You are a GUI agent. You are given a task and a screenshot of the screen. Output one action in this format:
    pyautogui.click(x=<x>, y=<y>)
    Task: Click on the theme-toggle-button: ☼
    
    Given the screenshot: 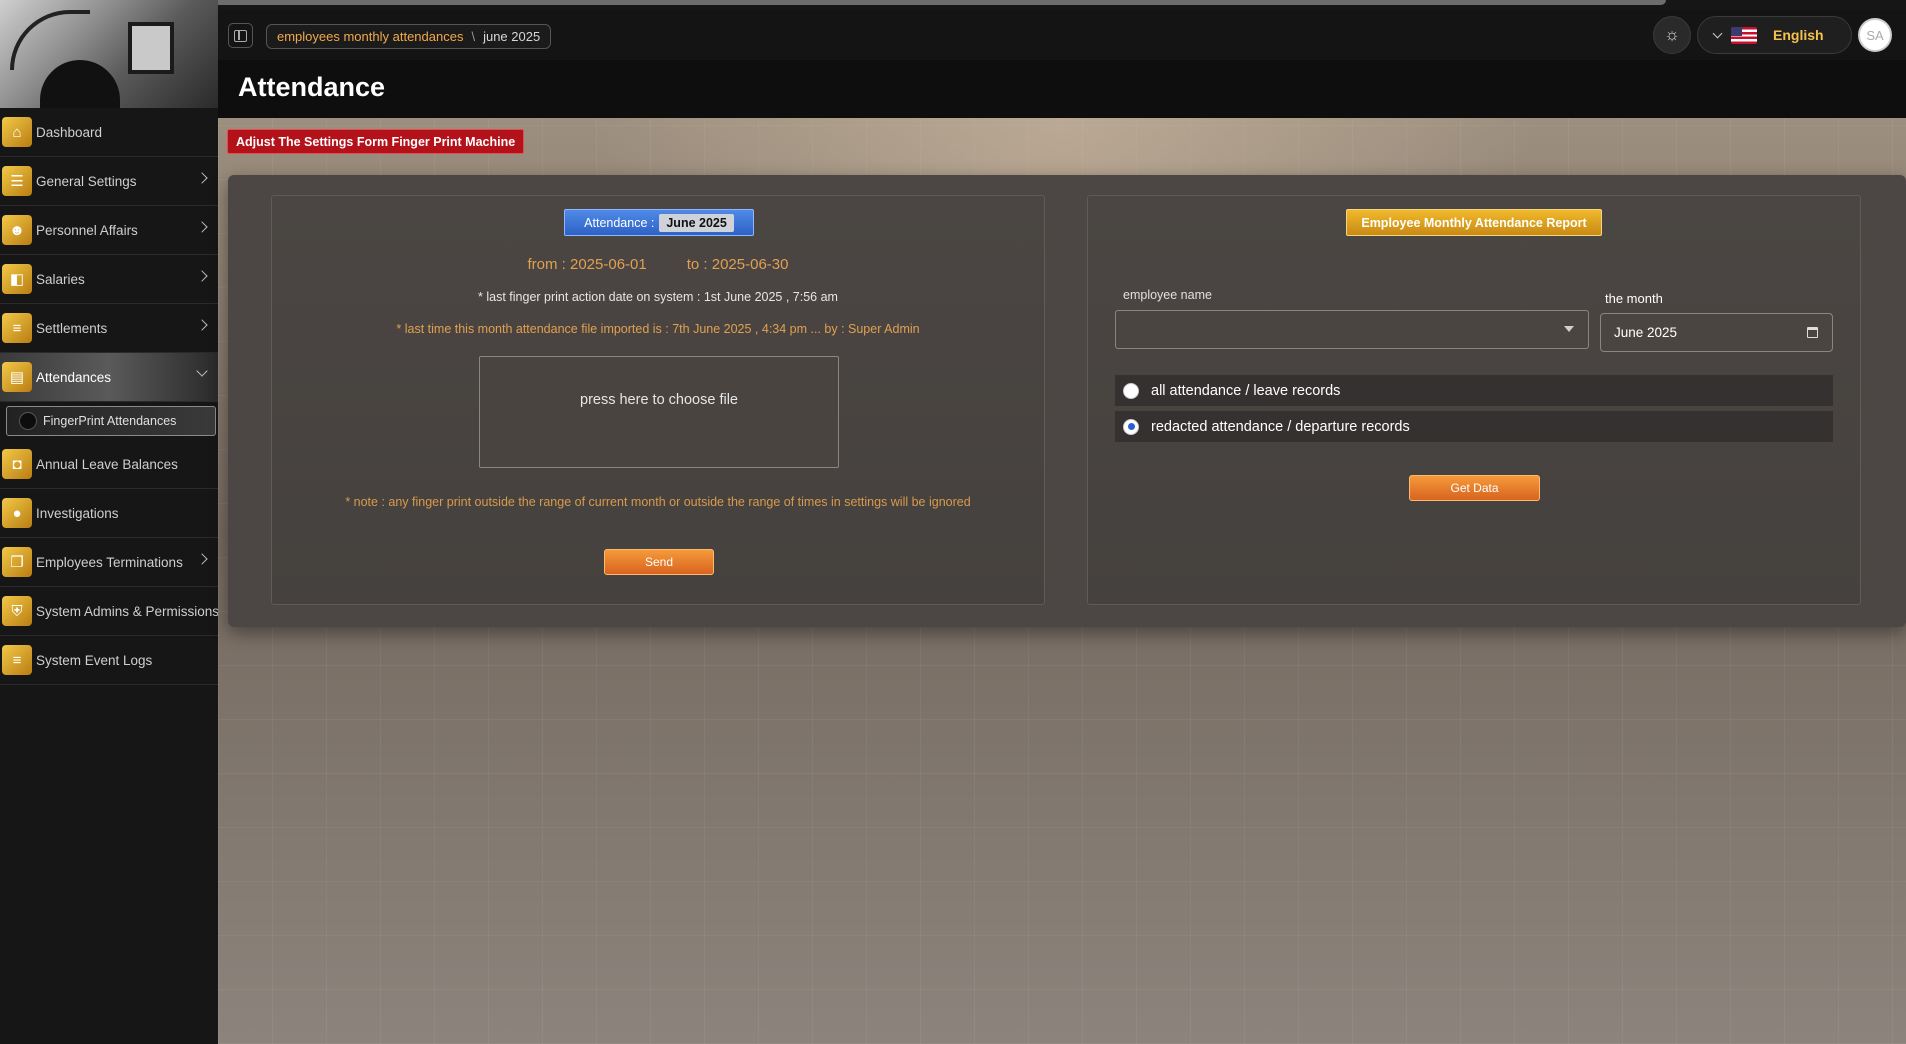 What is the action you would take?
    pyautogui.click(x=1672, y=35)
    